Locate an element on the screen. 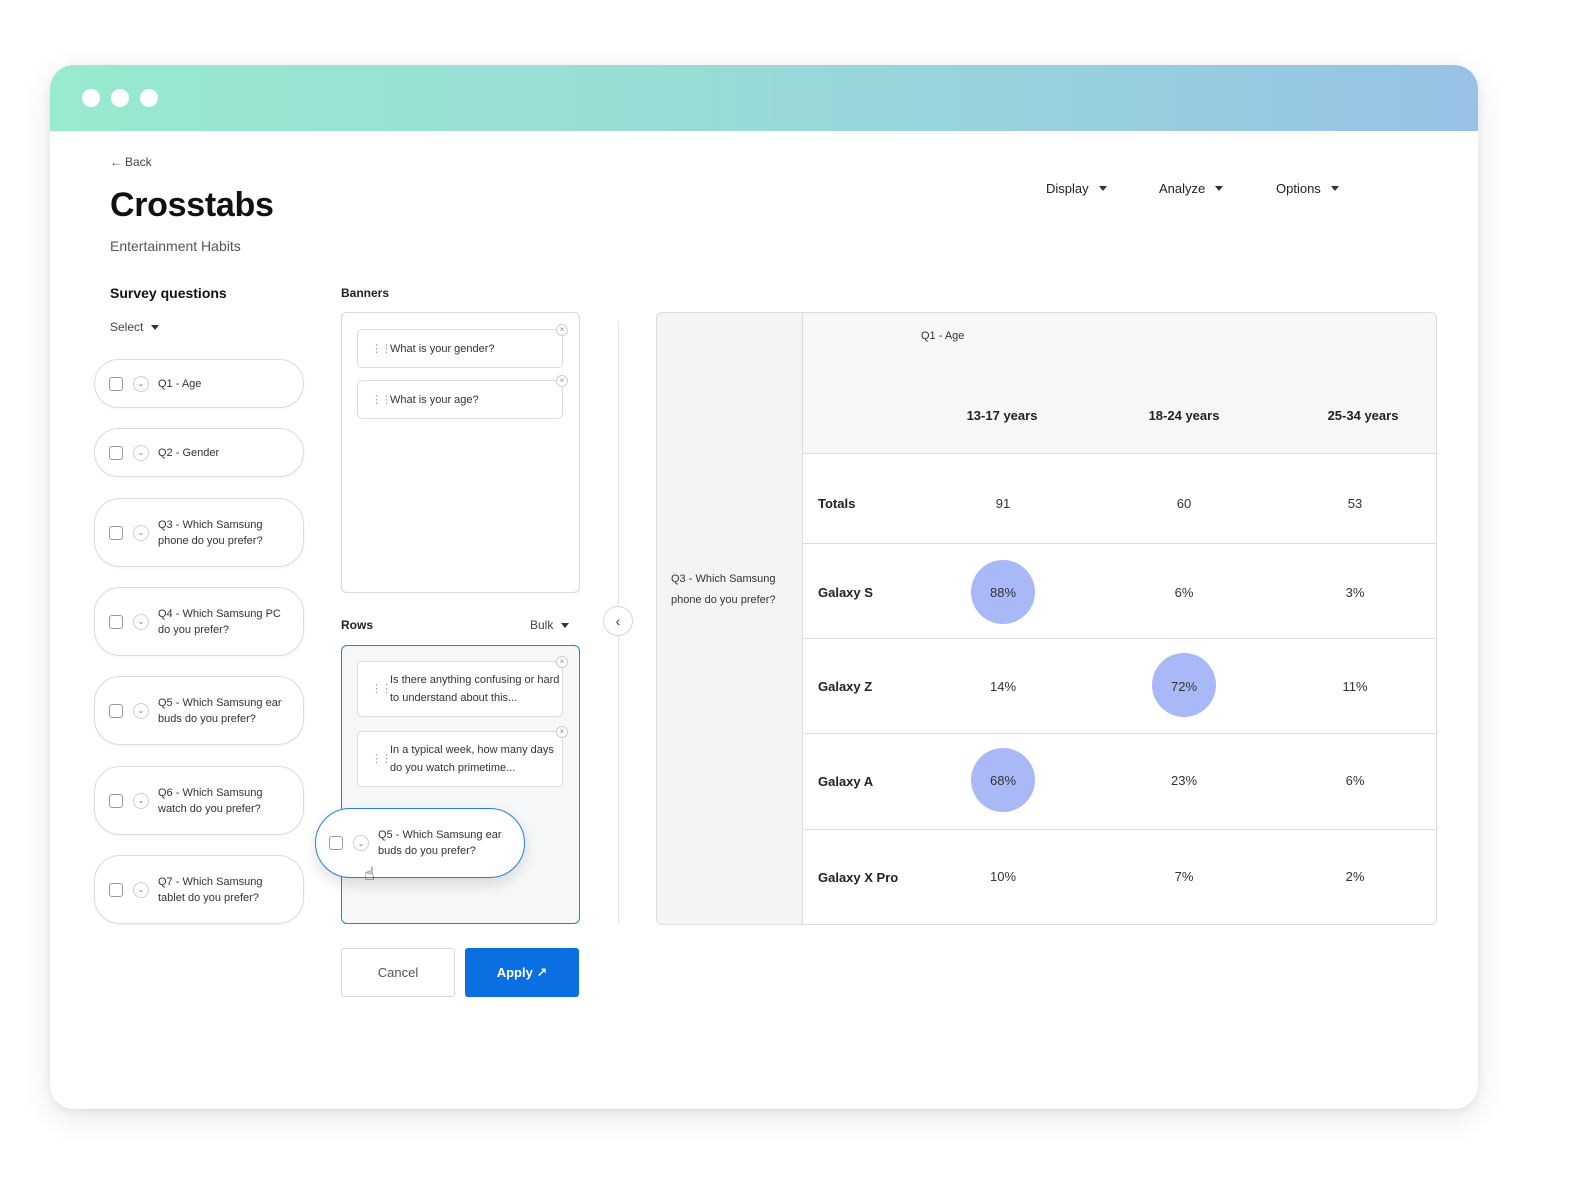 This screenshot has height=1183, width=1571. survey-questions-title: Survey questions is located at coordinates (168, 293).